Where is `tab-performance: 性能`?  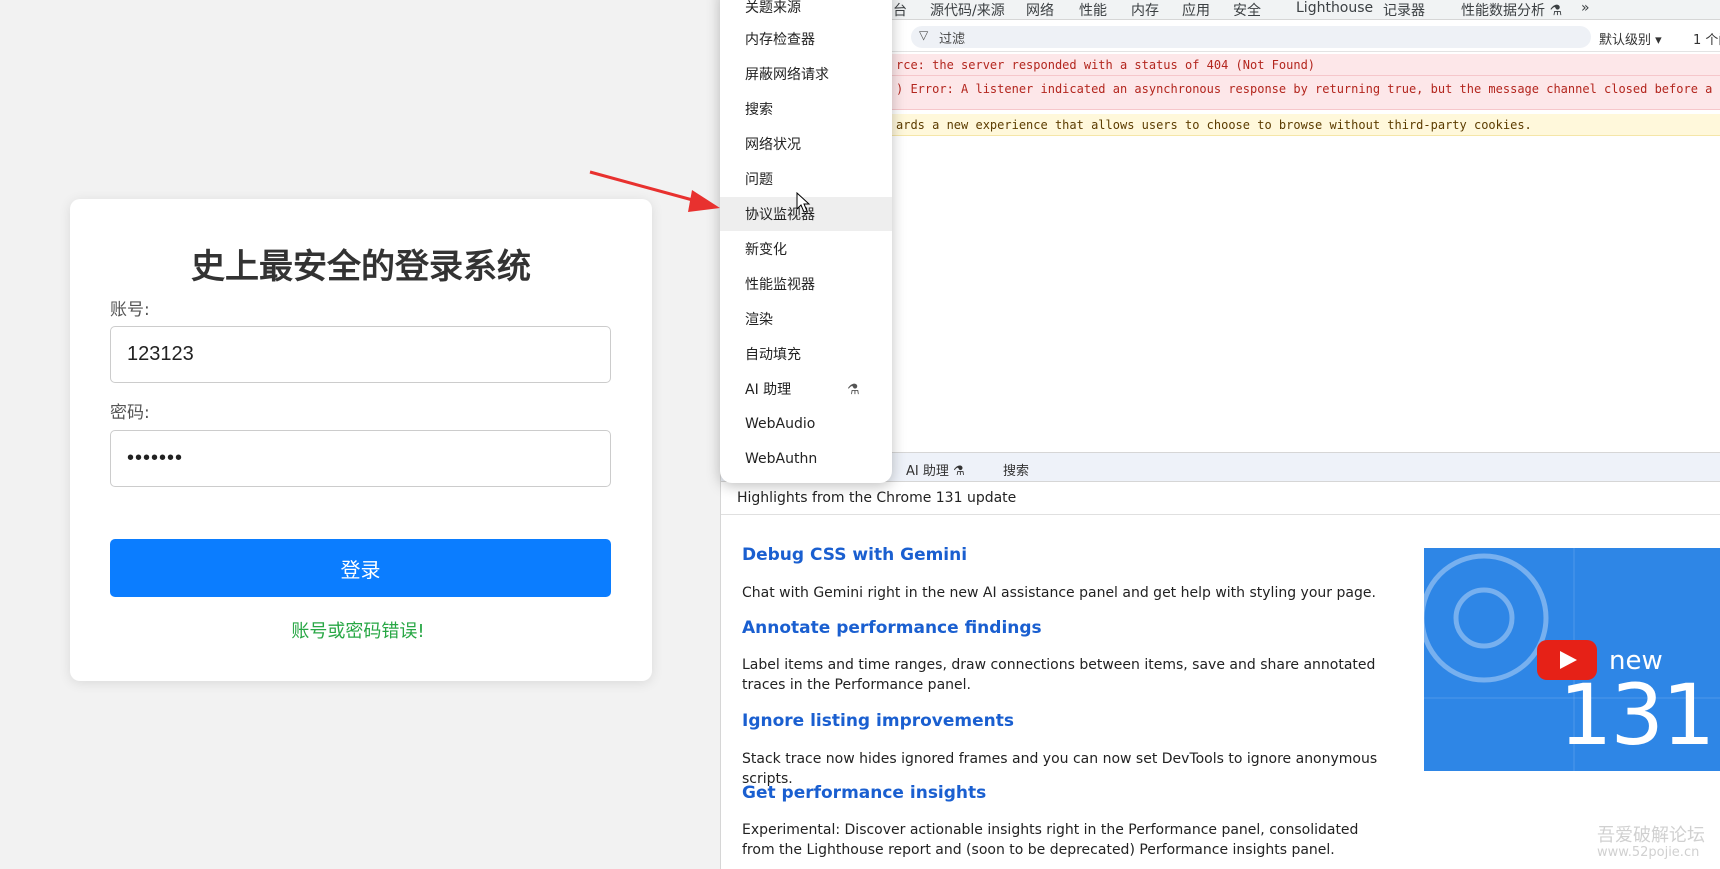 tab-performance: 性能 is located at coordinates (1093, 10).